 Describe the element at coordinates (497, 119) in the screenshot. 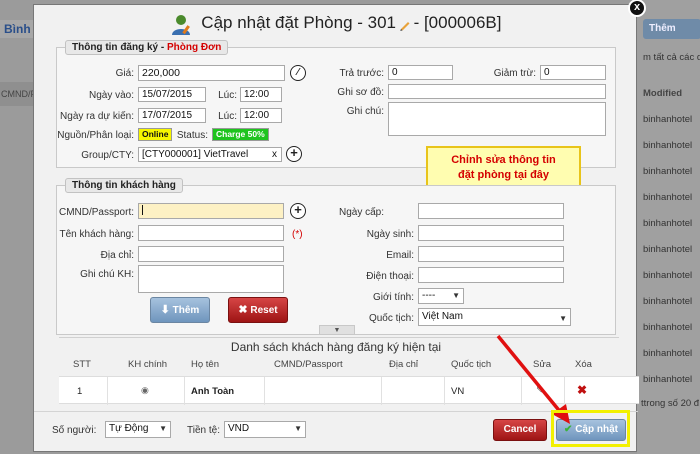

I see `note-textarea` at that location.